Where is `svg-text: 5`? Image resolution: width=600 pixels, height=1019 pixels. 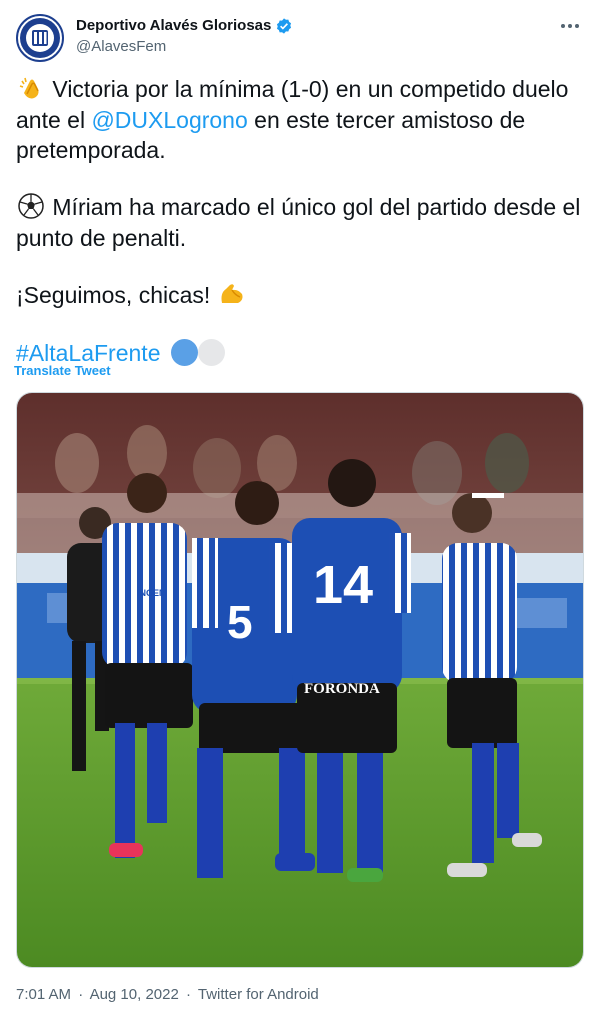
svg-text: 5 is located at coordinates (240, 622).